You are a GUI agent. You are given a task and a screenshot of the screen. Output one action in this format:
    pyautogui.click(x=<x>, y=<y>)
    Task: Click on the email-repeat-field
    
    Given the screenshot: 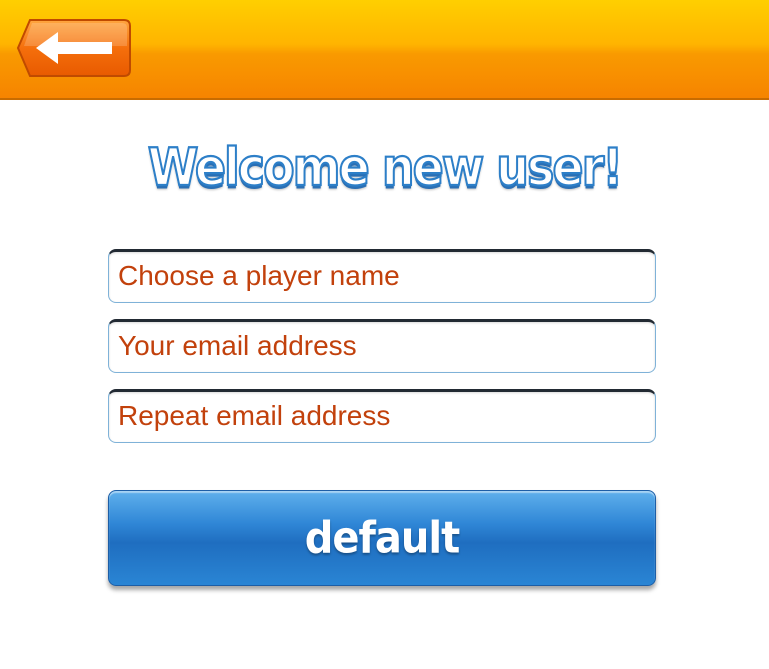 What is the action you would take?
    pyautogui.click(x=382, y=416)
    